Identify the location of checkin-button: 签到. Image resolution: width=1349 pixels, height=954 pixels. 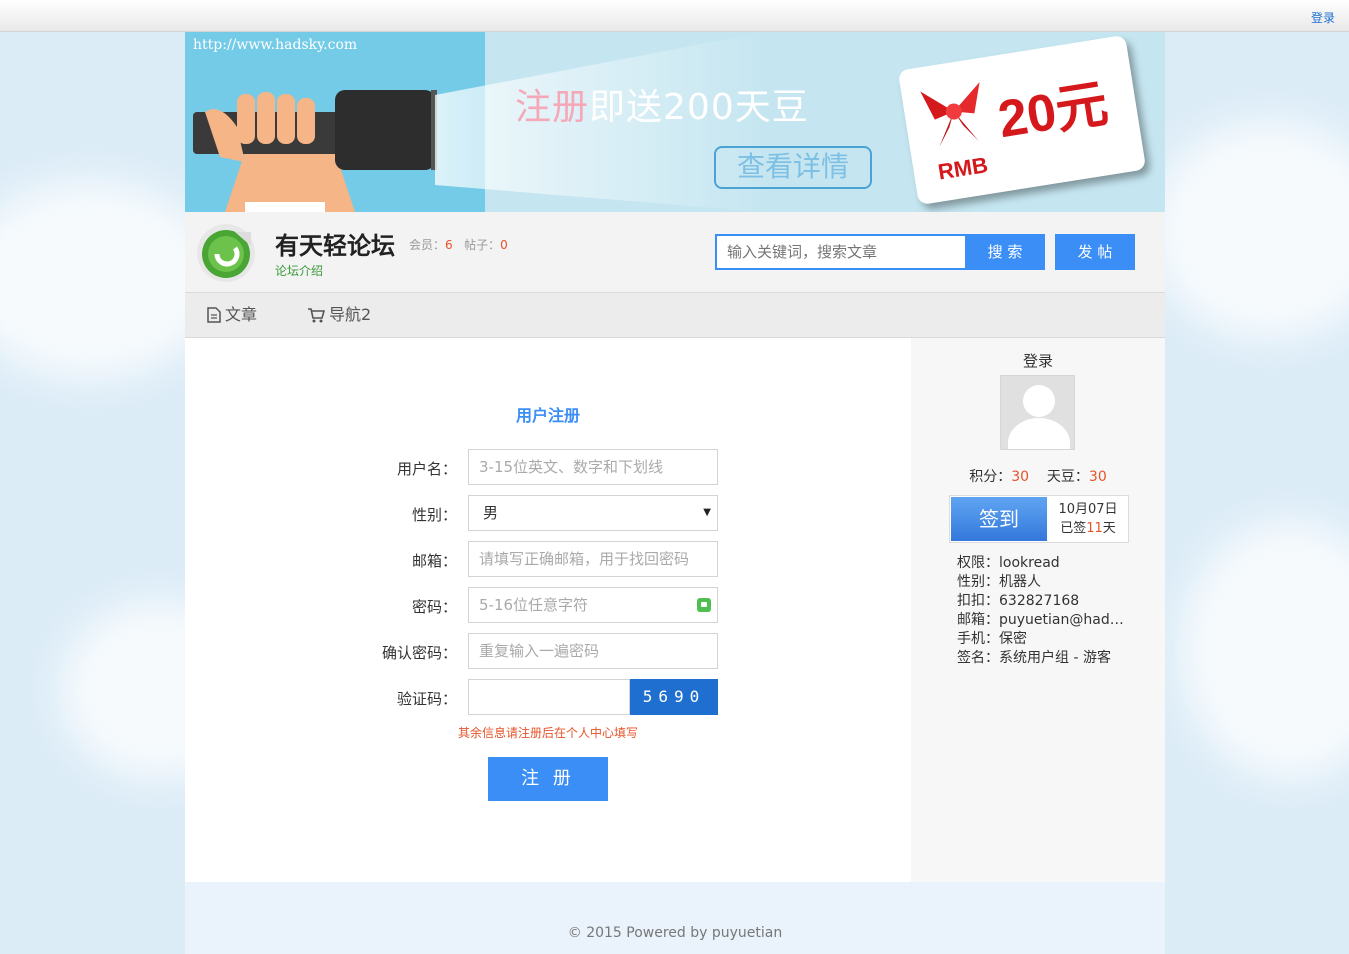
(999, 519).